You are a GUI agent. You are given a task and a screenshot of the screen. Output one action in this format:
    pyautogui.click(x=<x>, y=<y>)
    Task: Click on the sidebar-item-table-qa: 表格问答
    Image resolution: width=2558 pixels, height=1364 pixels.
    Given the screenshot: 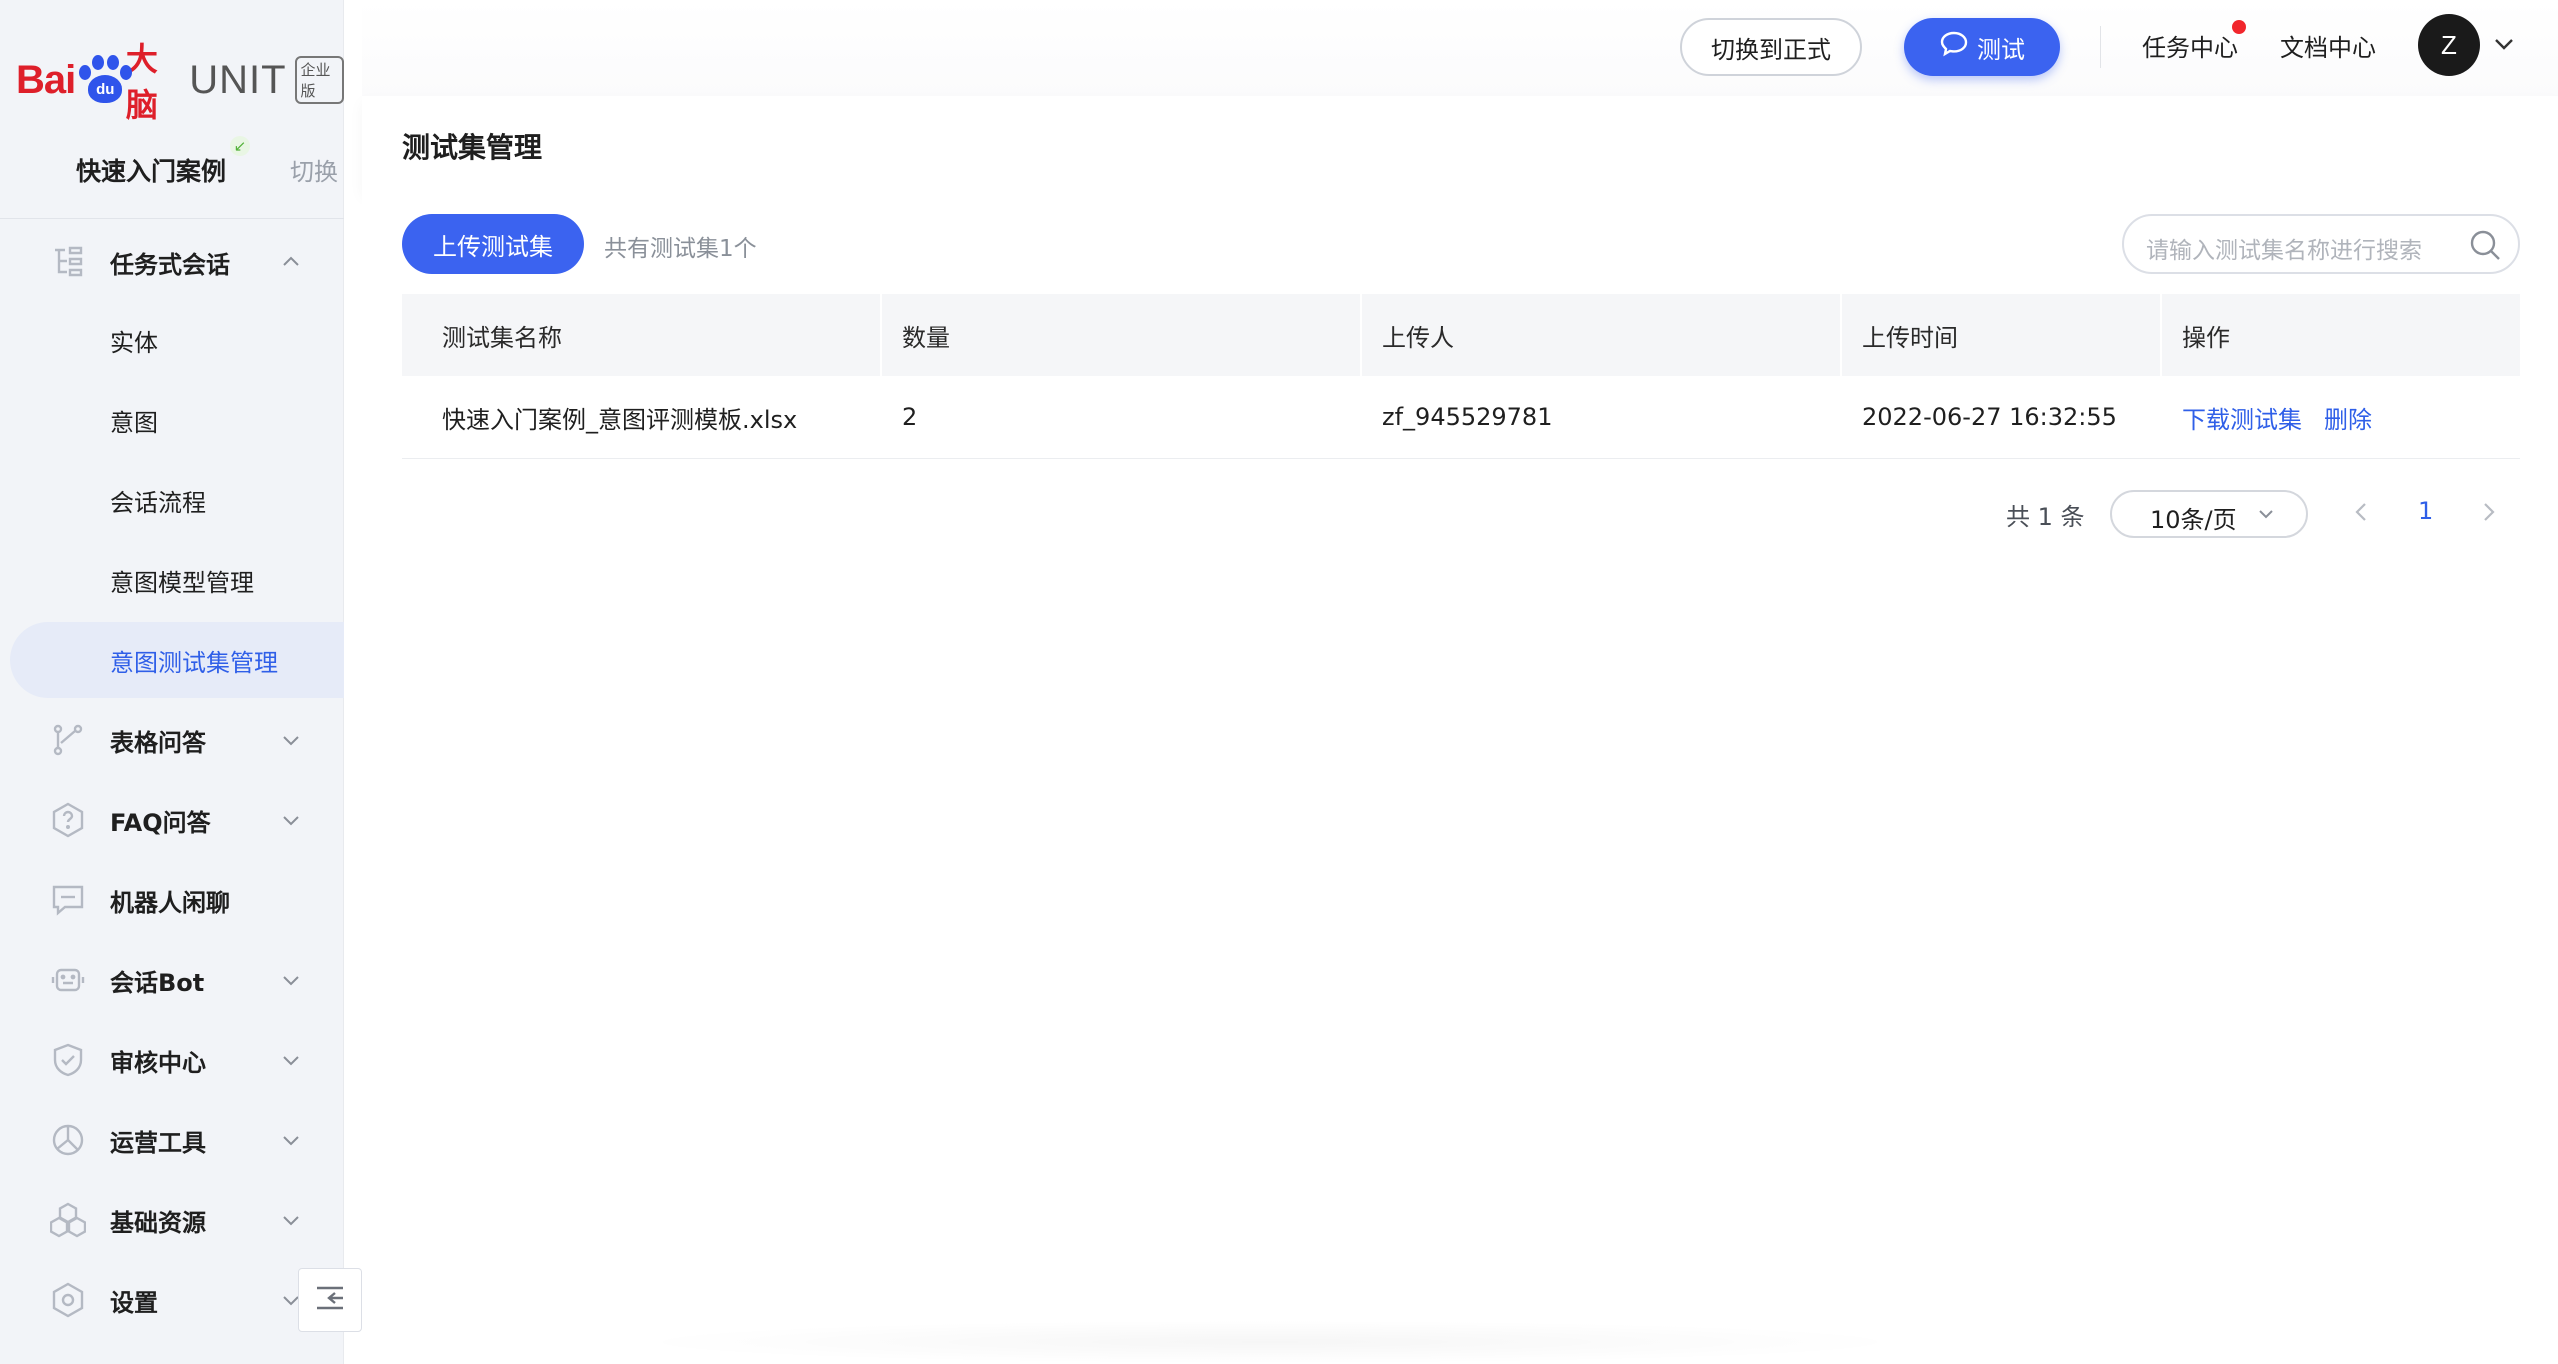 What is the action you would take?
    pyautogui.click(x=172, y=740)
    